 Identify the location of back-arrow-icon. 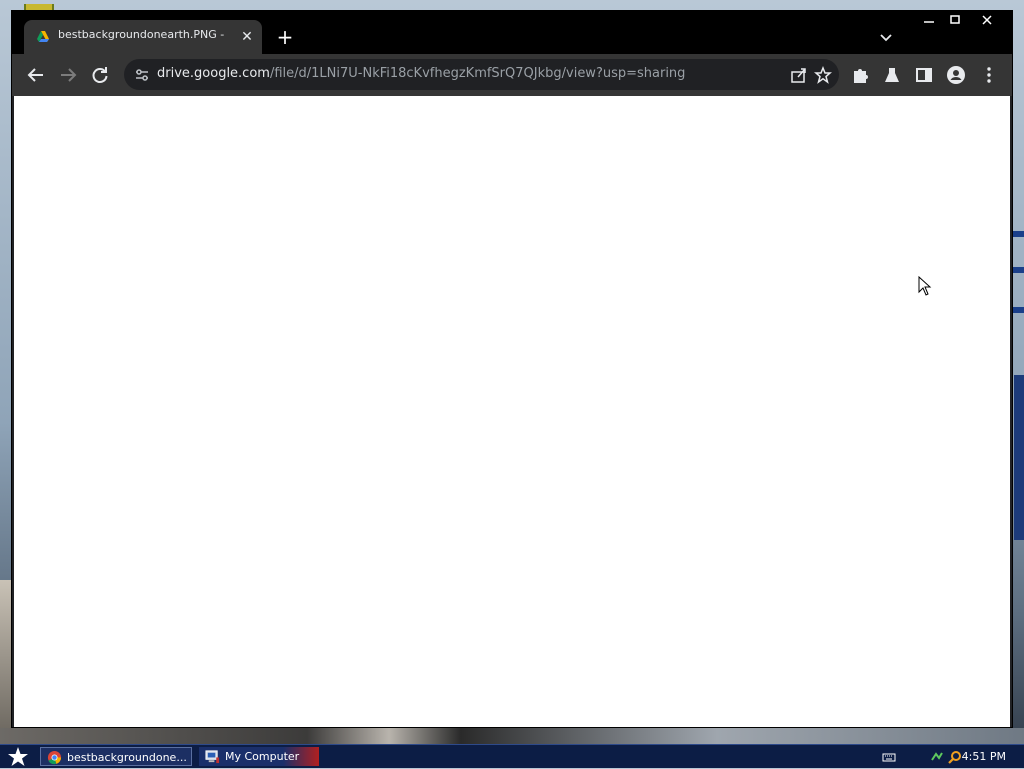
(36, 75).